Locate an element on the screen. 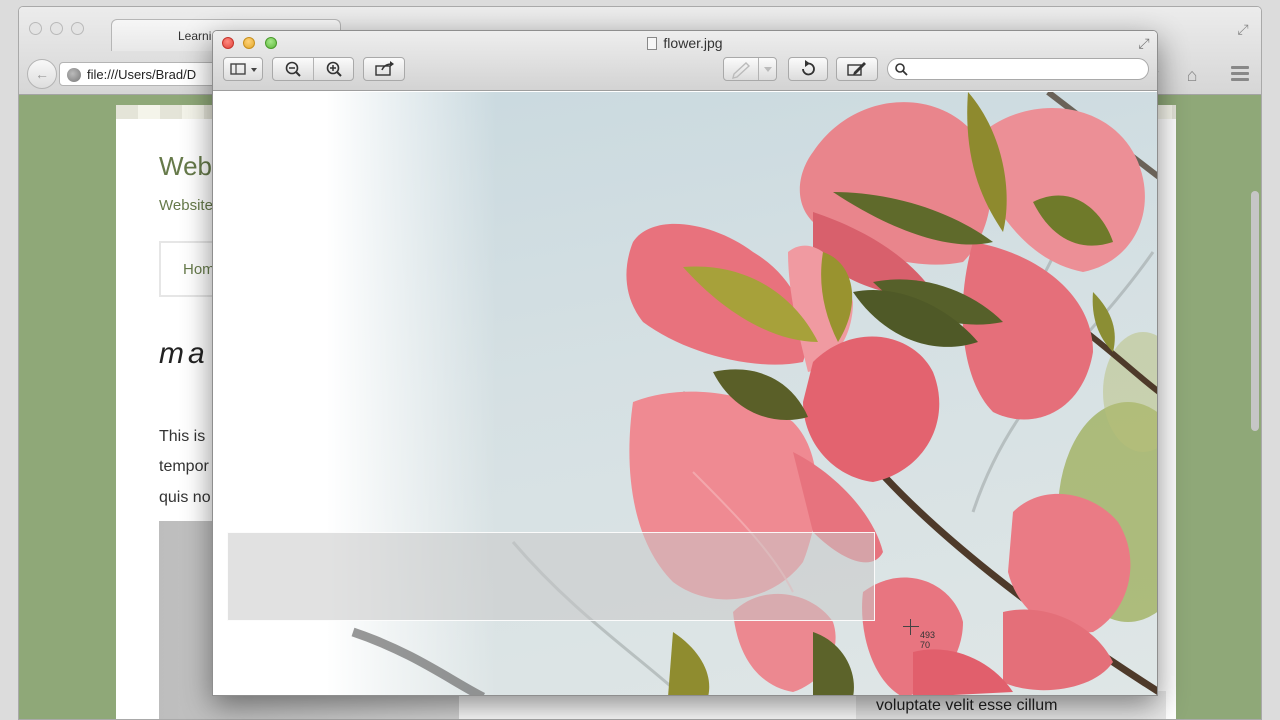  pen-icon is located at coordinates (741, 70).